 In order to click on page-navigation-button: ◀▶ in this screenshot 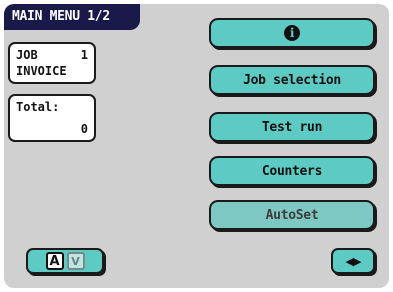, I will do `click(353, 261)`.